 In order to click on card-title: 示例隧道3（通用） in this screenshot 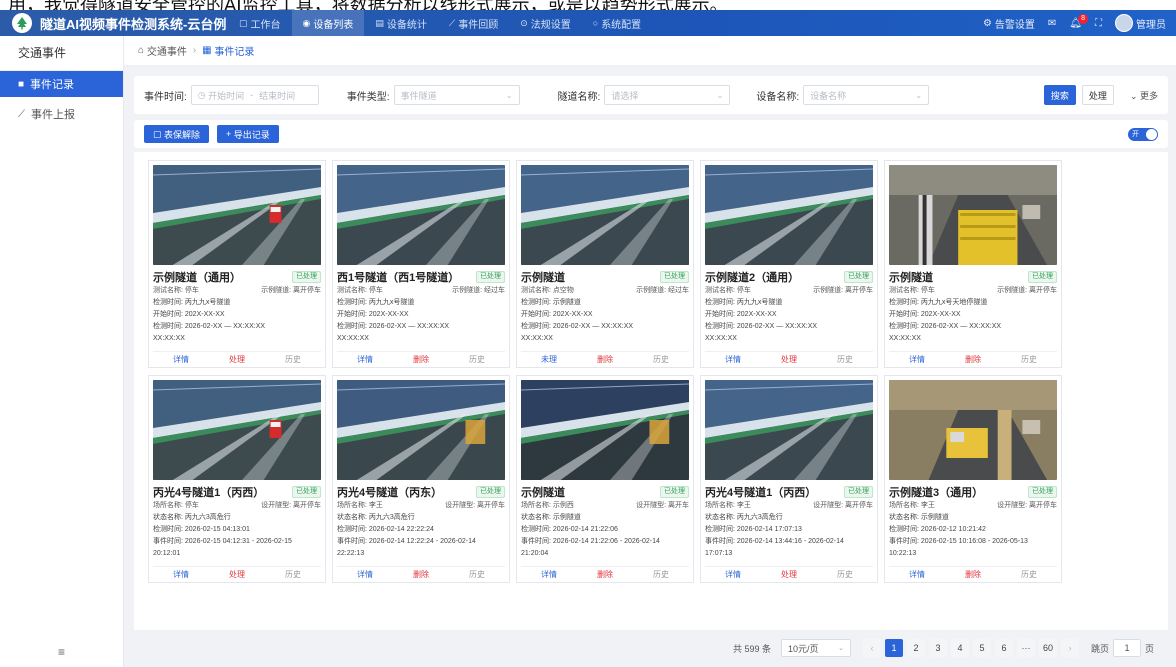, I will do `click(936, 493)`.